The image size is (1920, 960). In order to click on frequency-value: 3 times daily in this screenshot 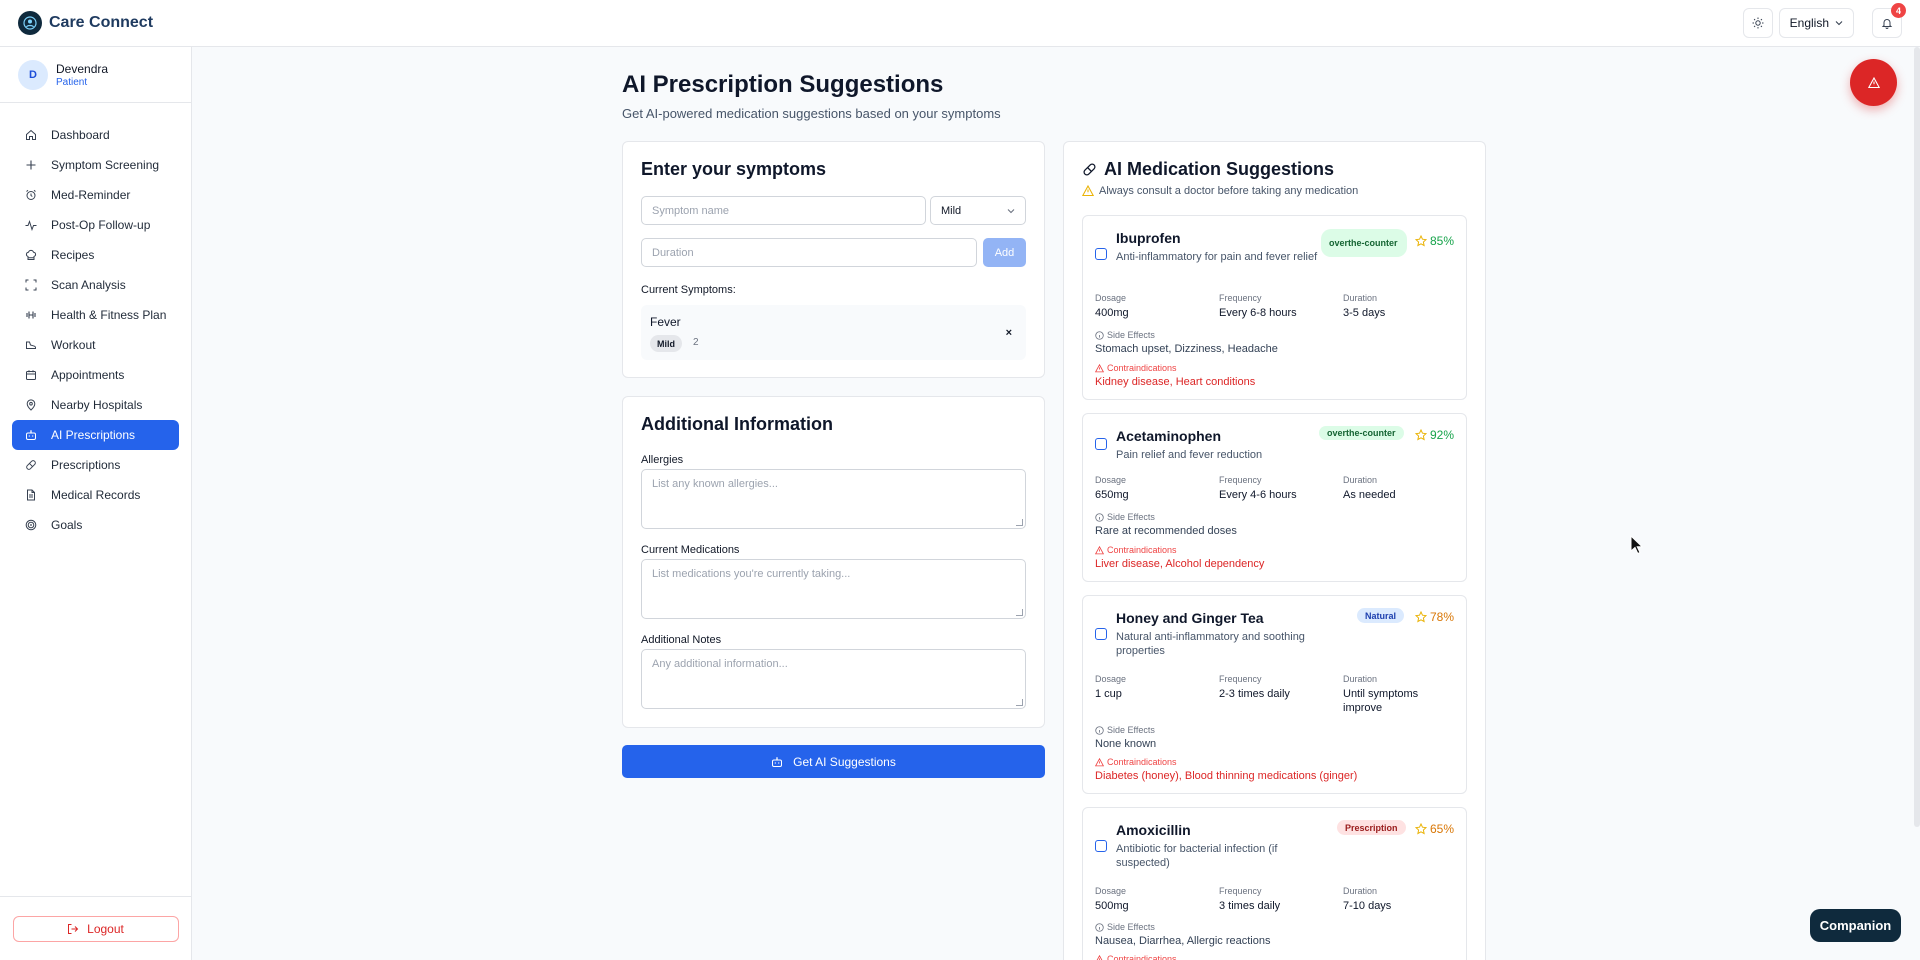, I will do `click(1250, 906)`.